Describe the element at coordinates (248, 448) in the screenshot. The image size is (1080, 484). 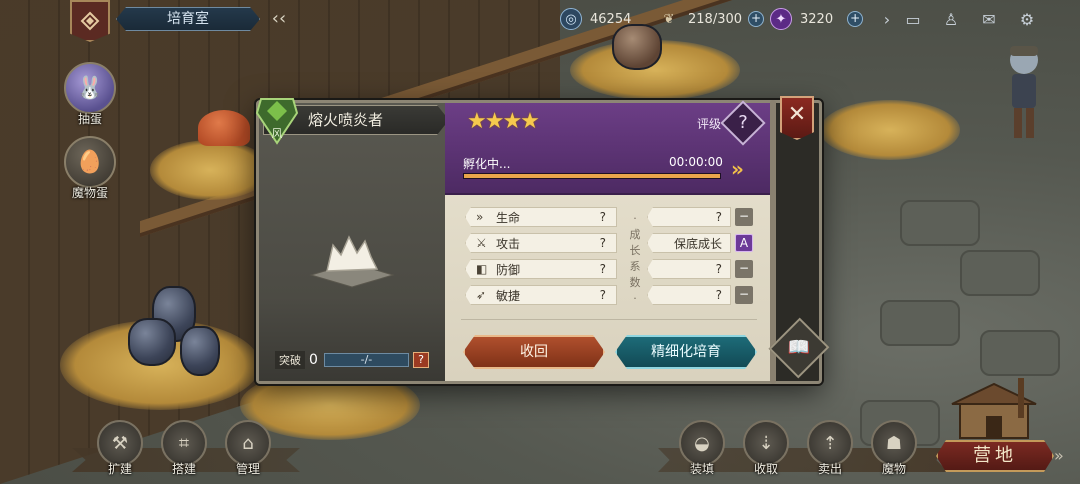
I see `manage-button: ⌂ 管理` at that location.